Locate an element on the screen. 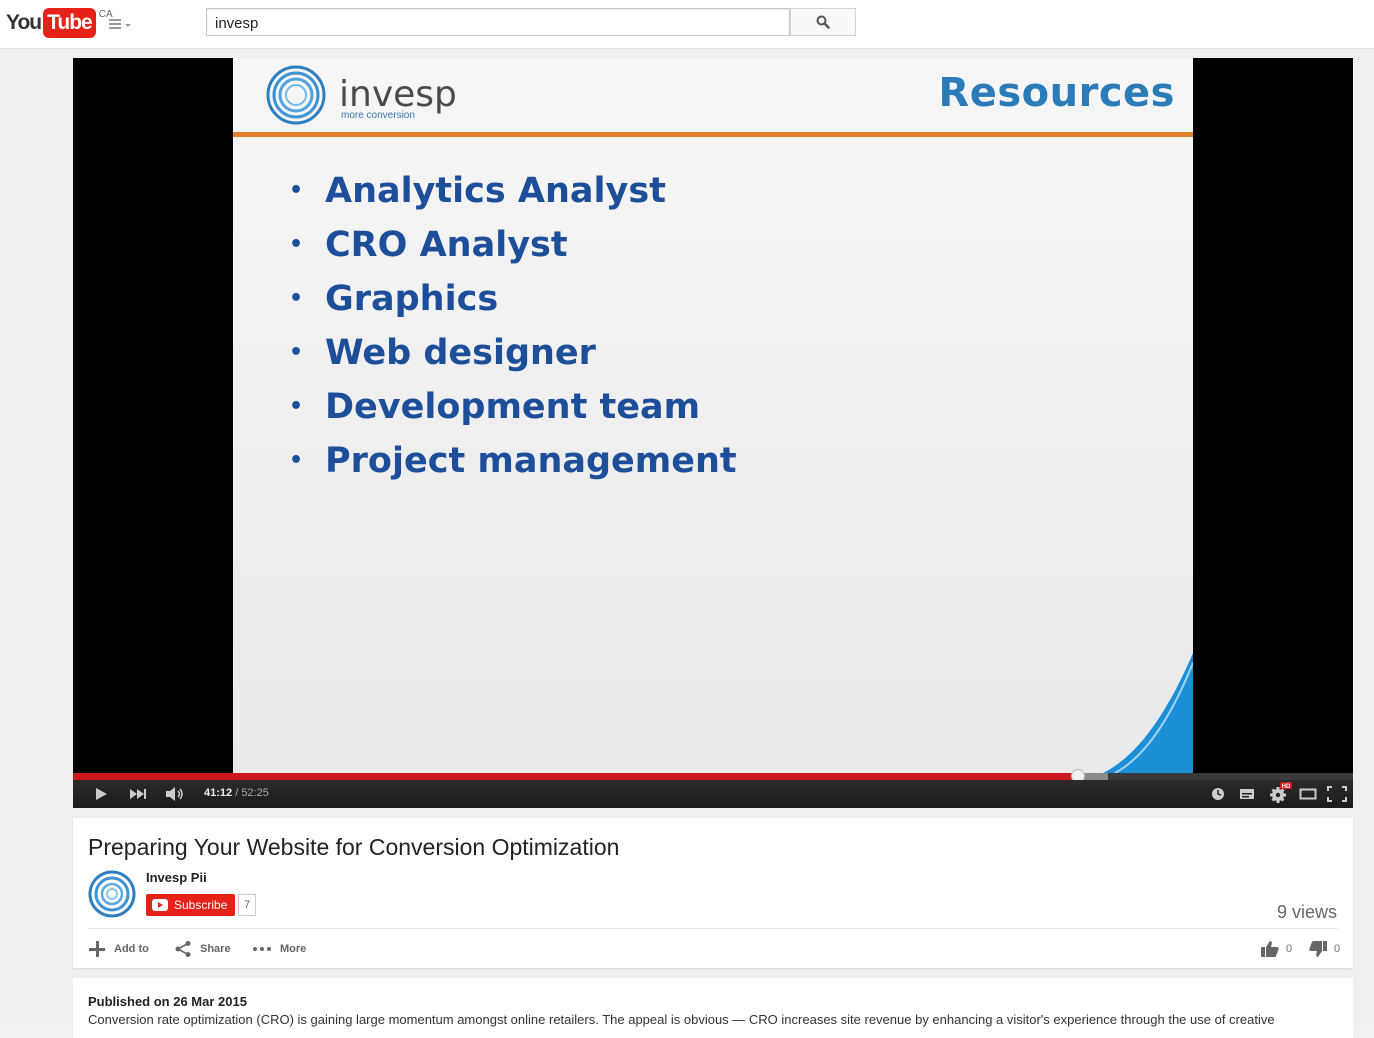 Image resolution: width=1374 pixels, height=1038 pixels. fullscreen-button is located at coordinates (1337, 794).